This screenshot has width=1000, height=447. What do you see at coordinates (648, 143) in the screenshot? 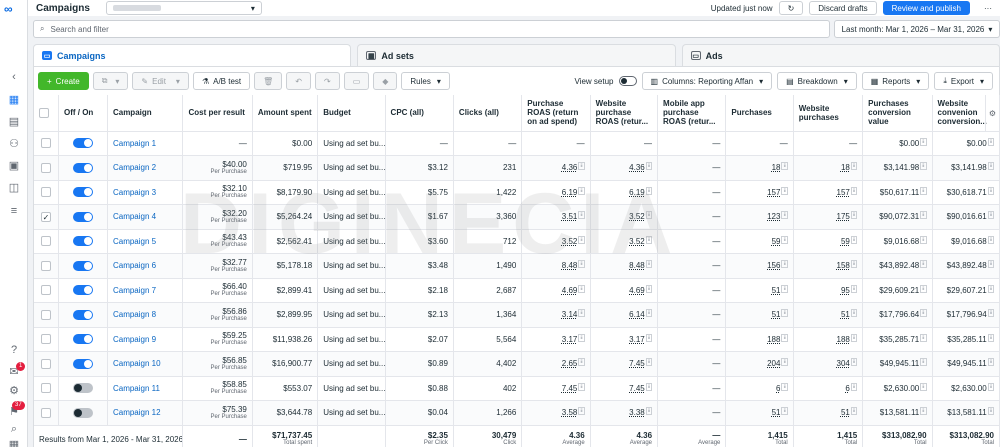
I see `website-roas-value: —` at bounding box center [648, 143].